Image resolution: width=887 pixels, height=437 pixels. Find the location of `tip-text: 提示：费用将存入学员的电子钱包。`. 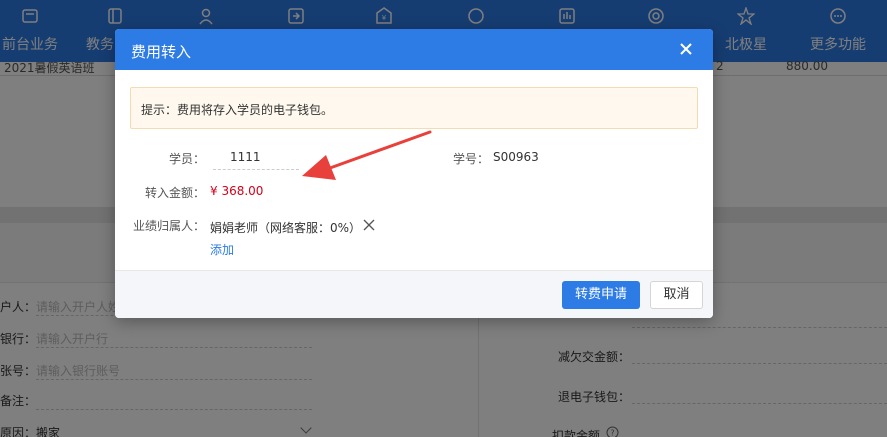

tip-text: 提示：费用将存入学员的电子钱包。 is located at coordinates (237, 110).